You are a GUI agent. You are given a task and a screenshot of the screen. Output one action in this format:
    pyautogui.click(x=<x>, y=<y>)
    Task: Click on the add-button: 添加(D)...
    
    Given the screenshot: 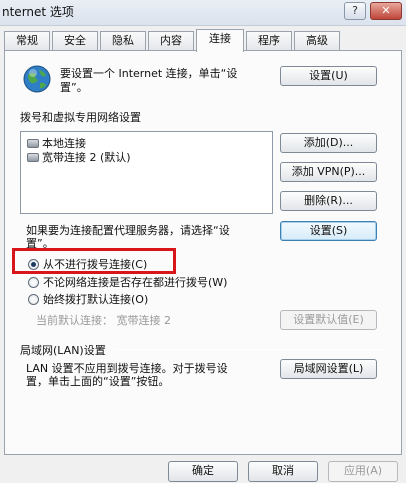 What is the action you would take?
    pyautogui.click(x=328, y=143)
    